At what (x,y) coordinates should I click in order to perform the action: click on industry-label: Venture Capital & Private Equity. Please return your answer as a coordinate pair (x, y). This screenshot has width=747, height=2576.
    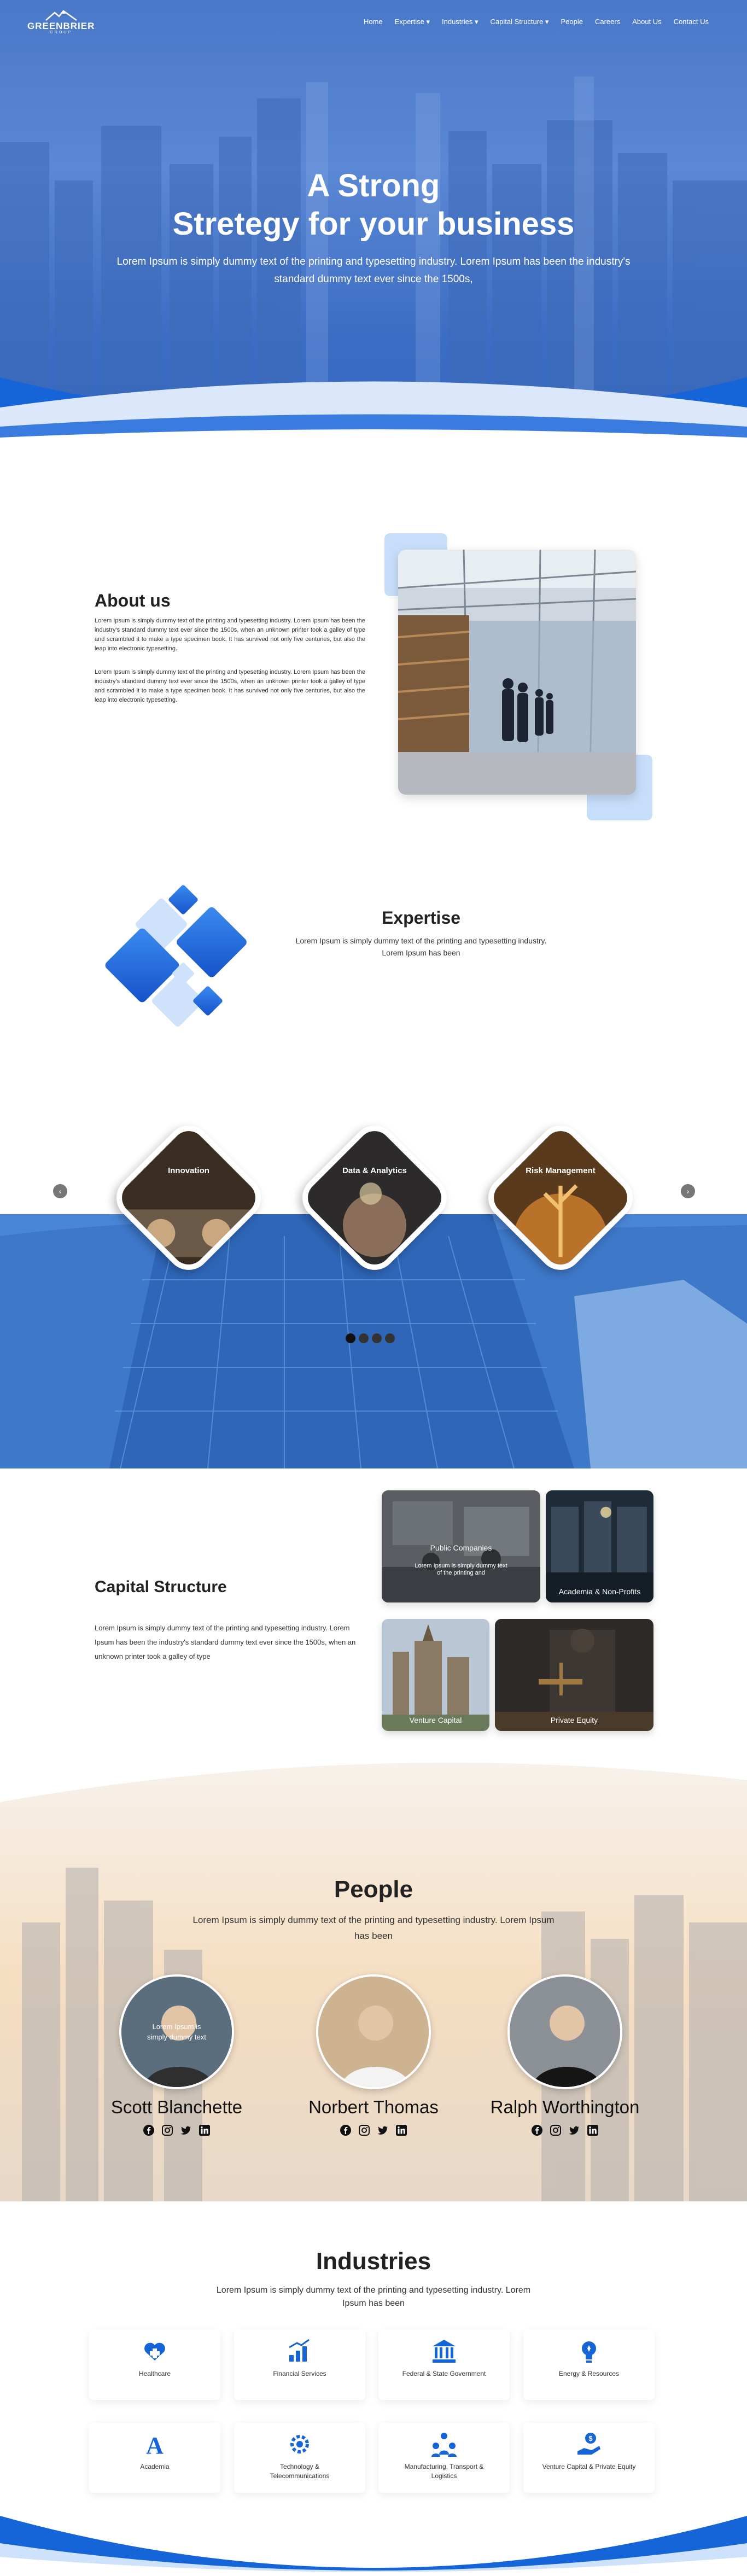
    Looking at the image, I should click on (589, 2466).